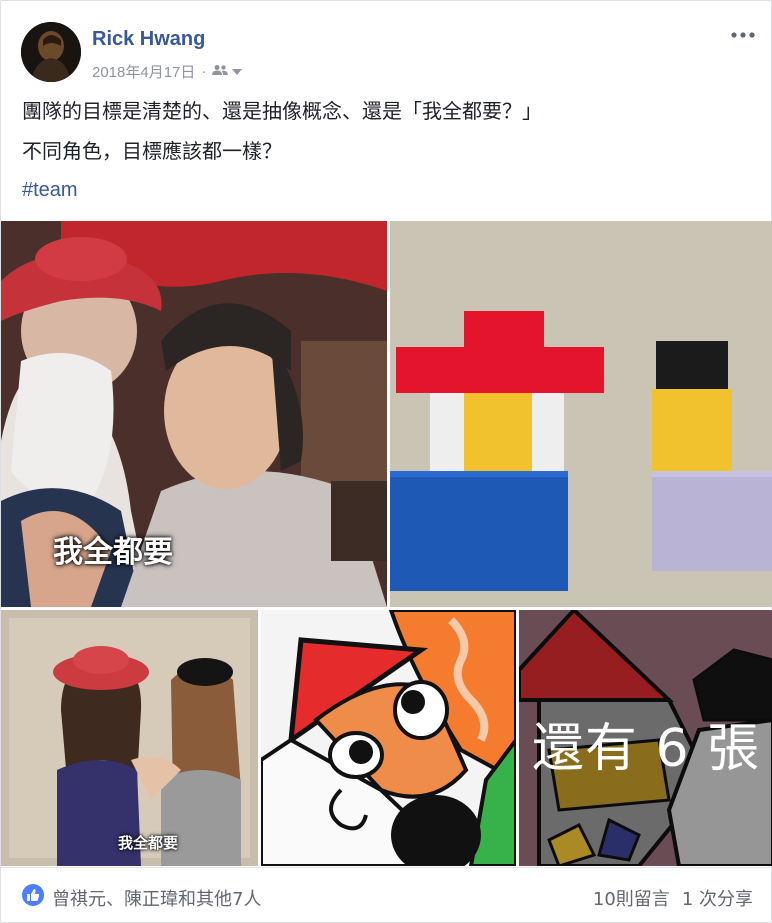 This screenshot has height=923, width=772. Describe the element at coordinates (282, 111) in the screenshot. I see `post-text-line-1: 團隊的目標是清楚的、還是抽像概念、還是「我全都要？」` at that location.